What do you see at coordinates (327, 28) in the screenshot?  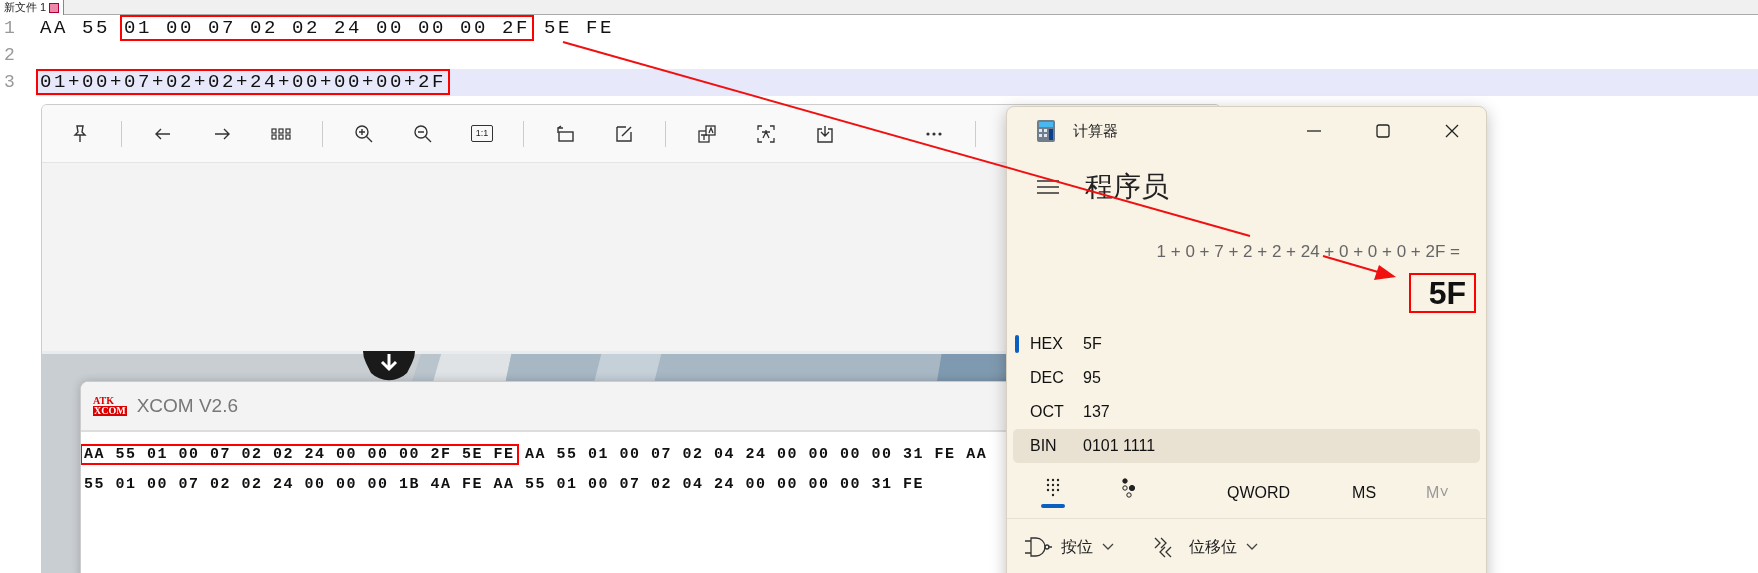 I see `highlighted-code: 01 00 07 02 02 24 00 00 00 2F` at bounding box center [327, 28].